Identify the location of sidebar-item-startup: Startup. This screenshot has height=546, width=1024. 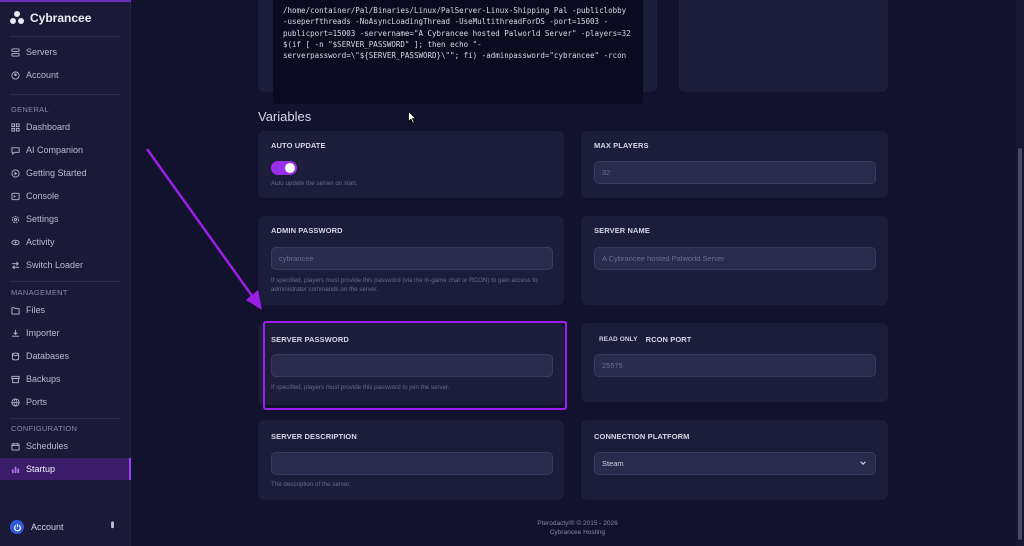
(65, 469).